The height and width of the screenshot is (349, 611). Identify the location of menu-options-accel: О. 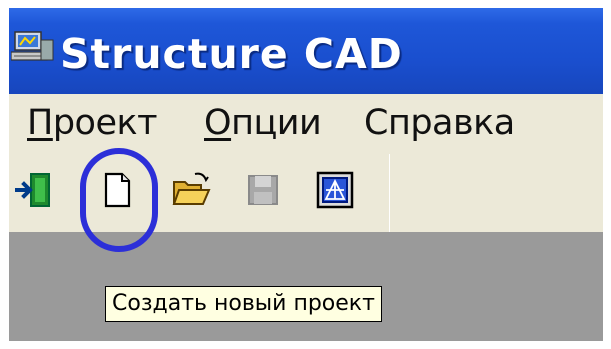
(218, 123).